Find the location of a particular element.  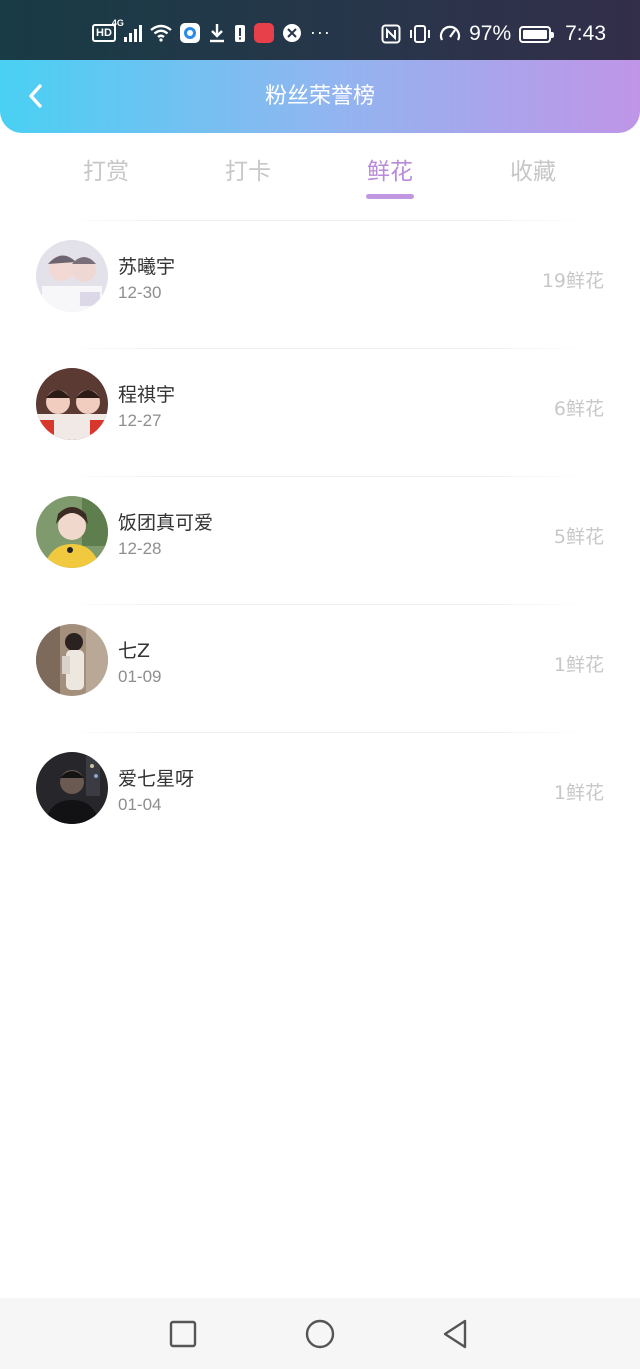

user-name: 饭团真可爱 is located at coordinates (166, 523).